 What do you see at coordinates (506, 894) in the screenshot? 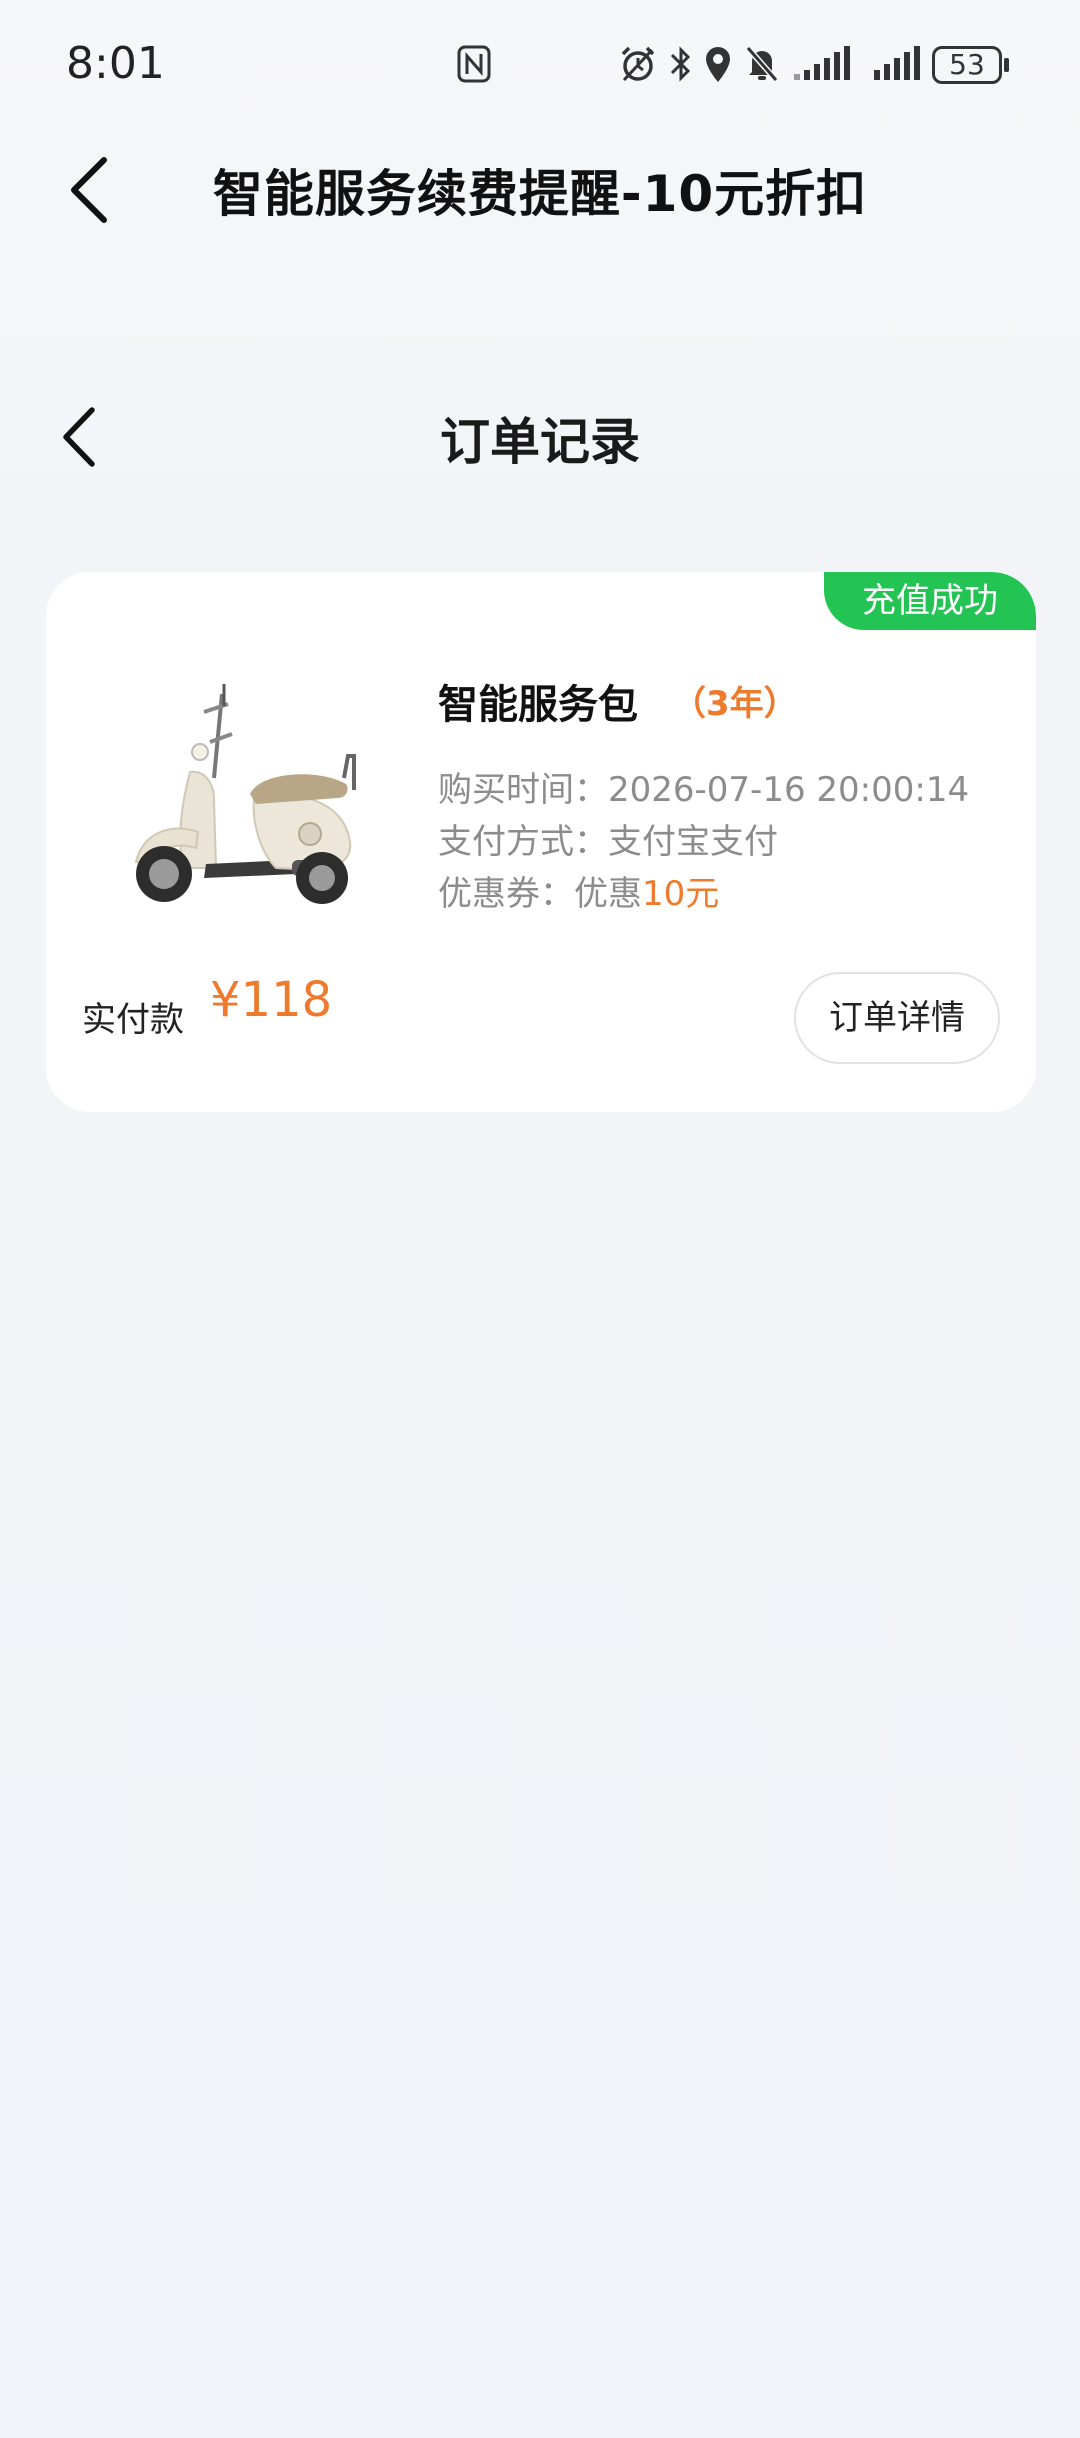
I see `coupon-label: 优惠券：` at bounding box center [506, 894].